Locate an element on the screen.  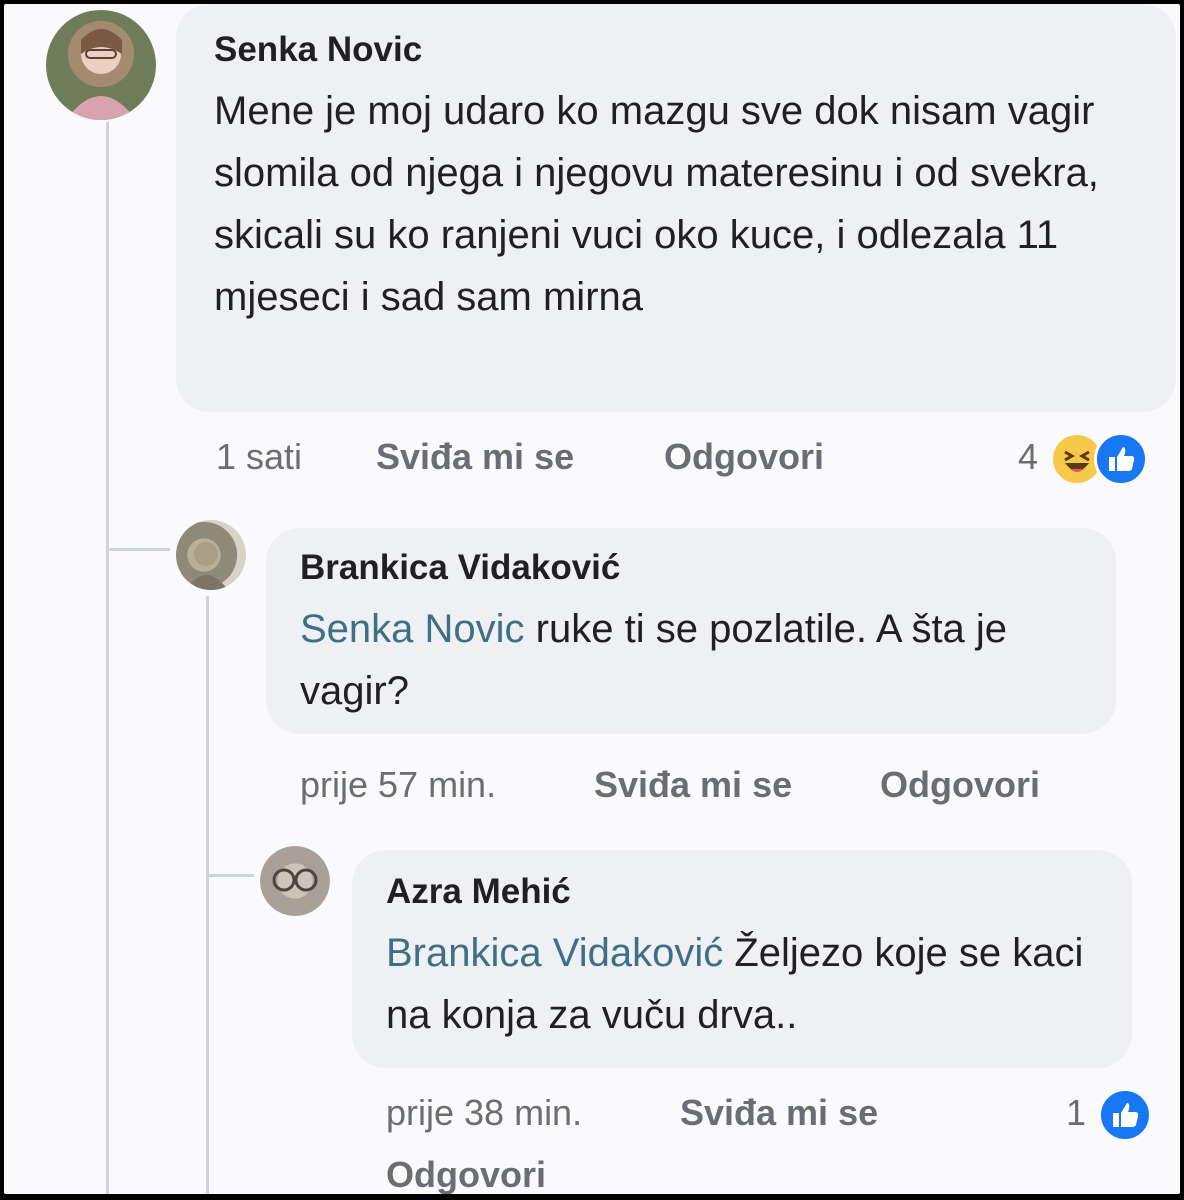
mention-link: Brankica Vidaković is located at coordinates (554, 953).